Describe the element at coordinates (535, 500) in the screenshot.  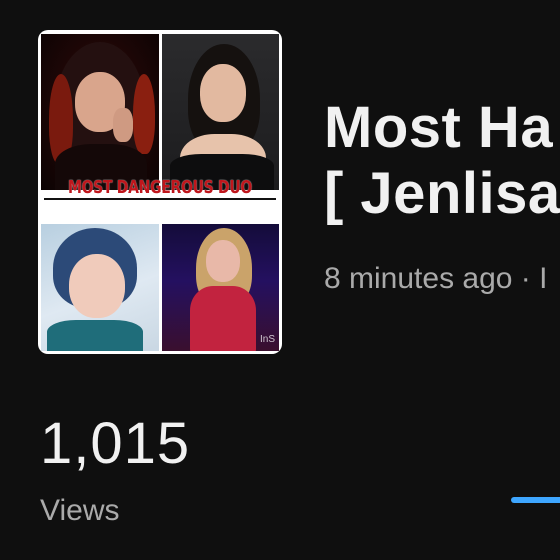
I see `metric-progress-indicator` at that location.